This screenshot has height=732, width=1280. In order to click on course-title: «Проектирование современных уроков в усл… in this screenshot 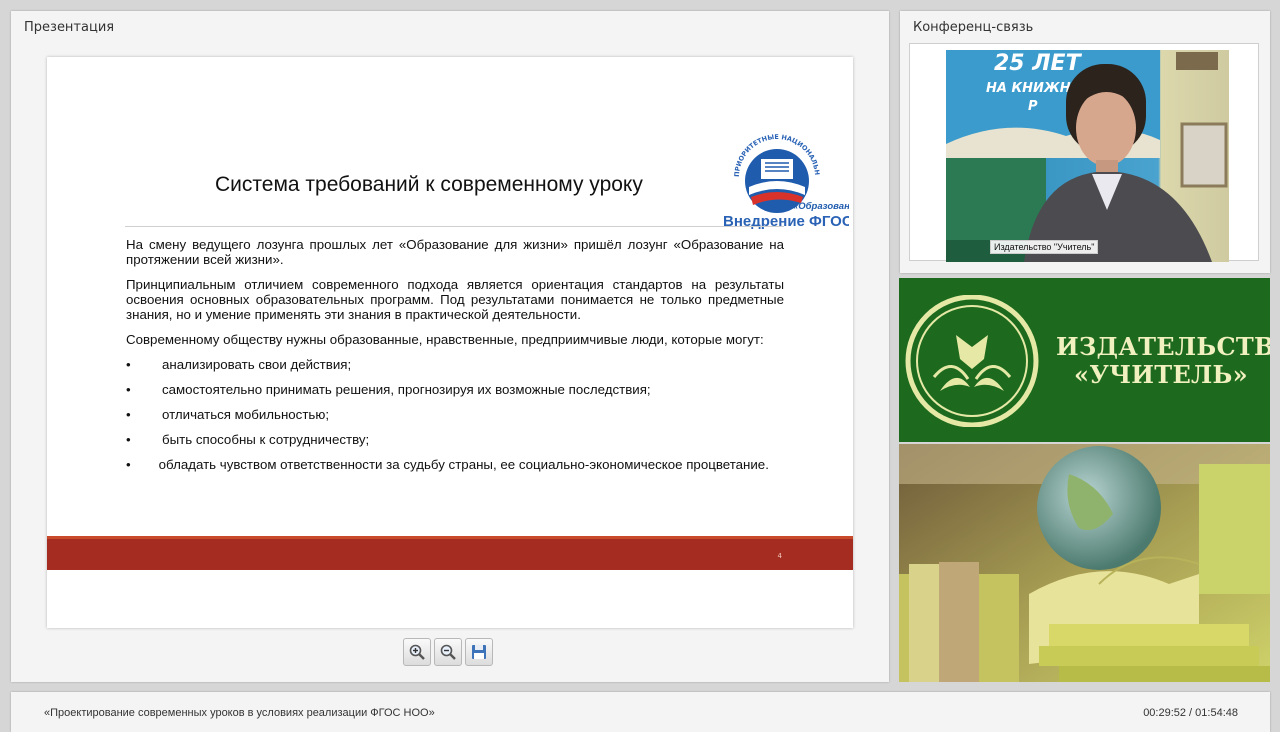, I will do `click(239, 713)`.